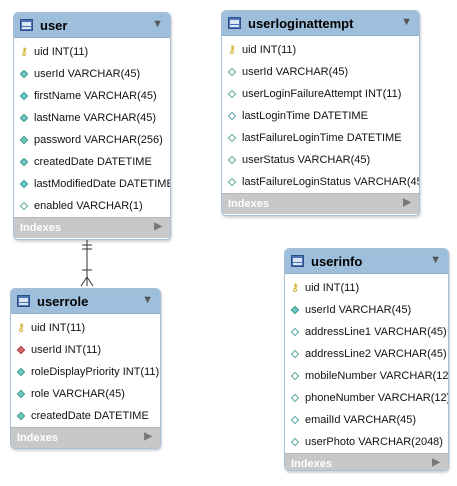 The image size is (457, 486). Describe the element at coordinates (95, 372) in the screenshot. I see `column-label: roleDisplayPriority INT(11)` at that location.